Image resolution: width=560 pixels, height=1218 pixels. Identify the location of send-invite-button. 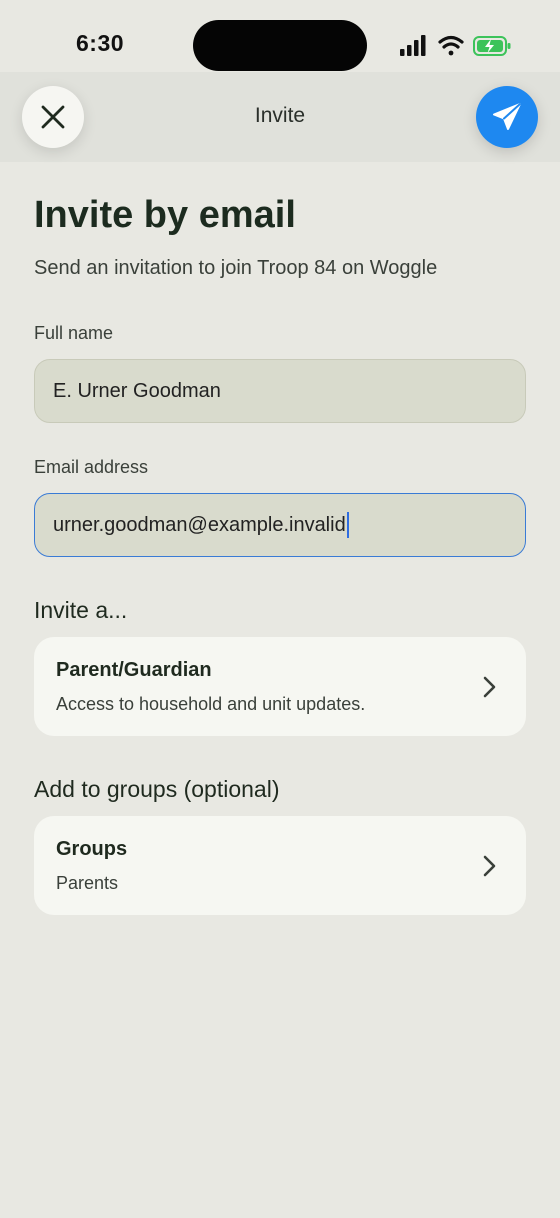
(507, 117).